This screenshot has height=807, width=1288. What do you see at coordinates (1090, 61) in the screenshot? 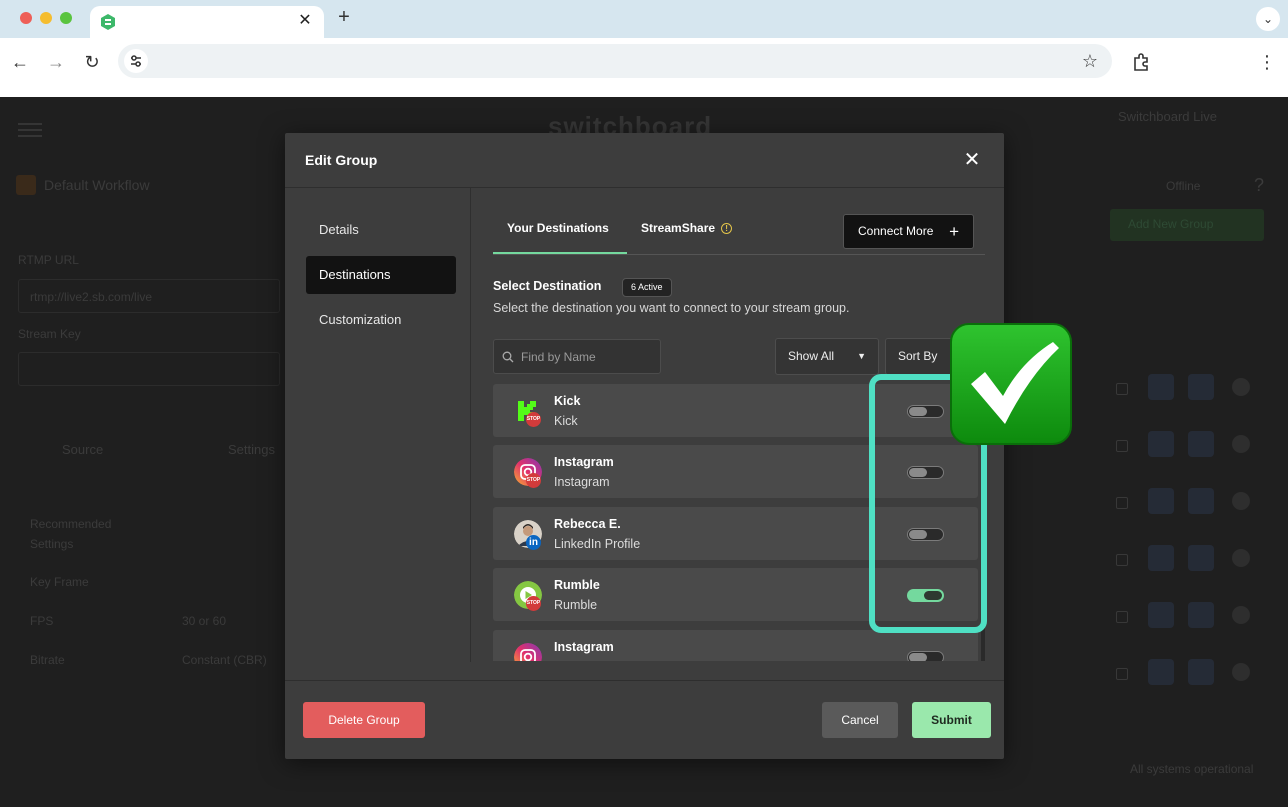
I see `bookmark-star-icon: ☆` at bounding box center [1090, 61].